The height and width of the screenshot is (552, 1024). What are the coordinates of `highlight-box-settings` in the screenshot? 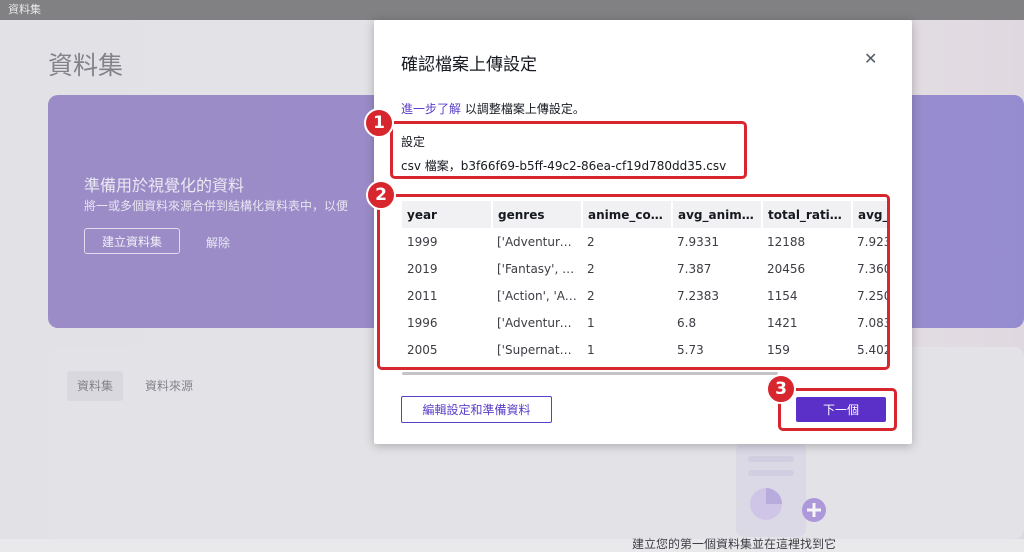 It's located at (568, 150).